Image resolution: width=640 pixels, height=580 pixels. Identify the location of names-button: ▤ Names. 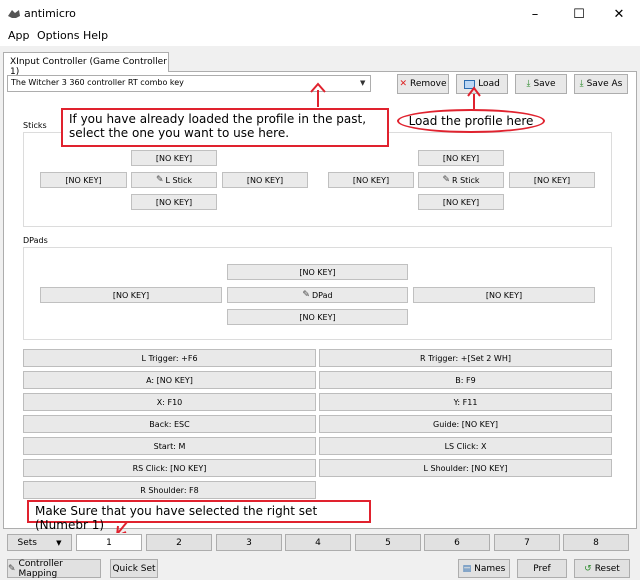
(484, 568).